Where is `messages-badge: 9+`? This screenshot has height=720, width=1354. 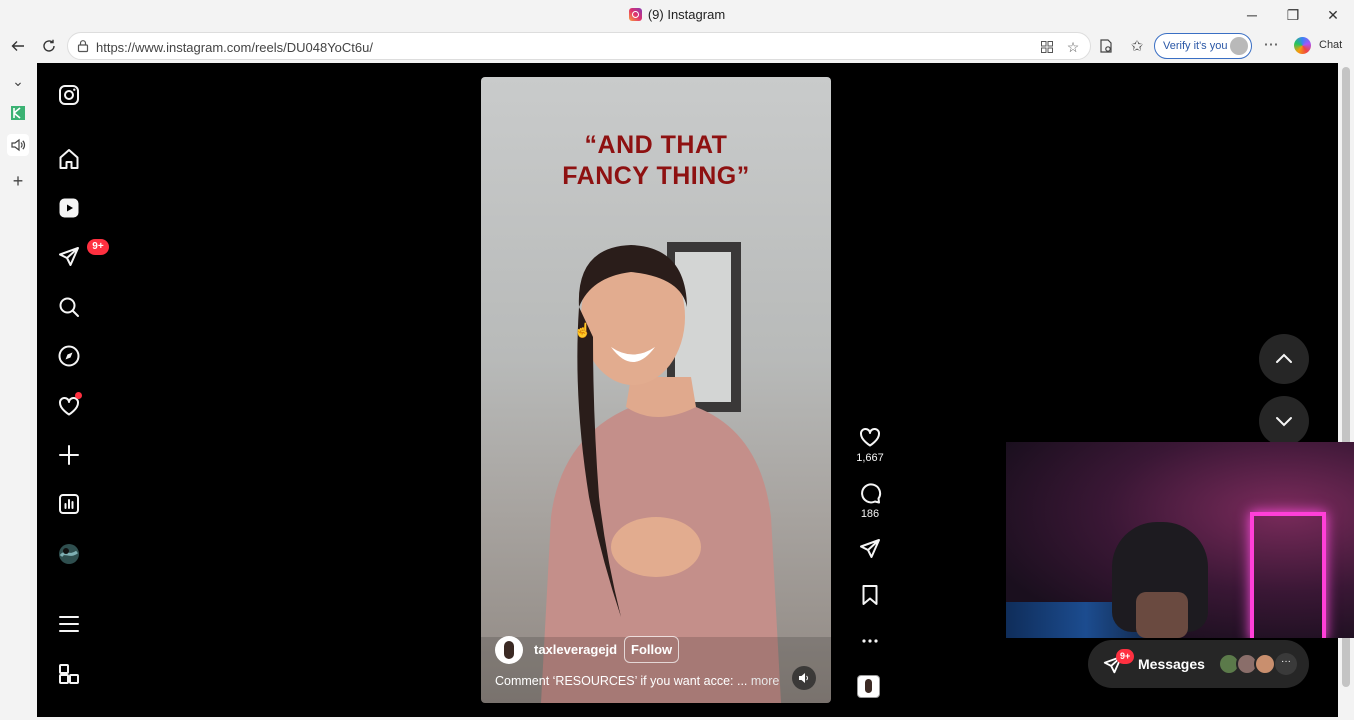 messages-badge: 9+ is located at coordinates (1125, 656).